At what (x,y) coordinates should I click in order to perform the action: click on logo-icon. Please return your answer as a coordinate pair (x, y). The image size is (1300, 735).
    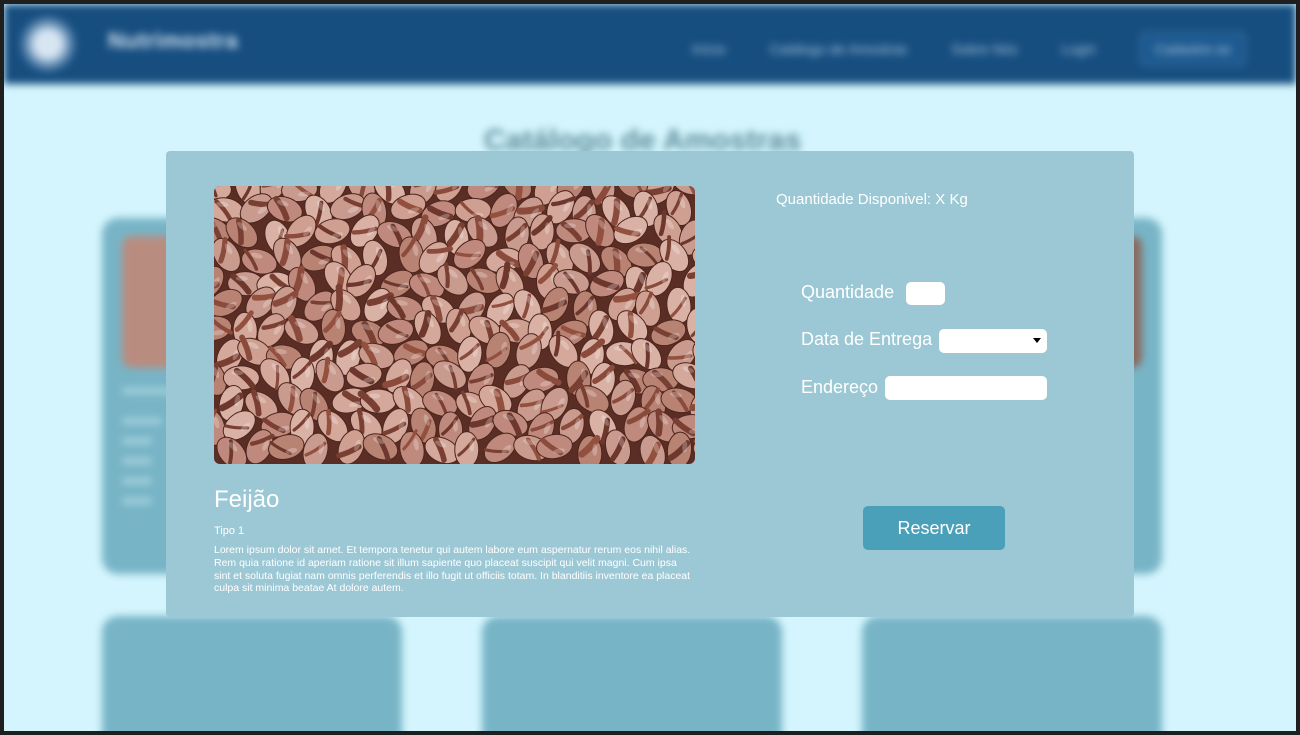
    Looking at the image, I should click on (48, 44).